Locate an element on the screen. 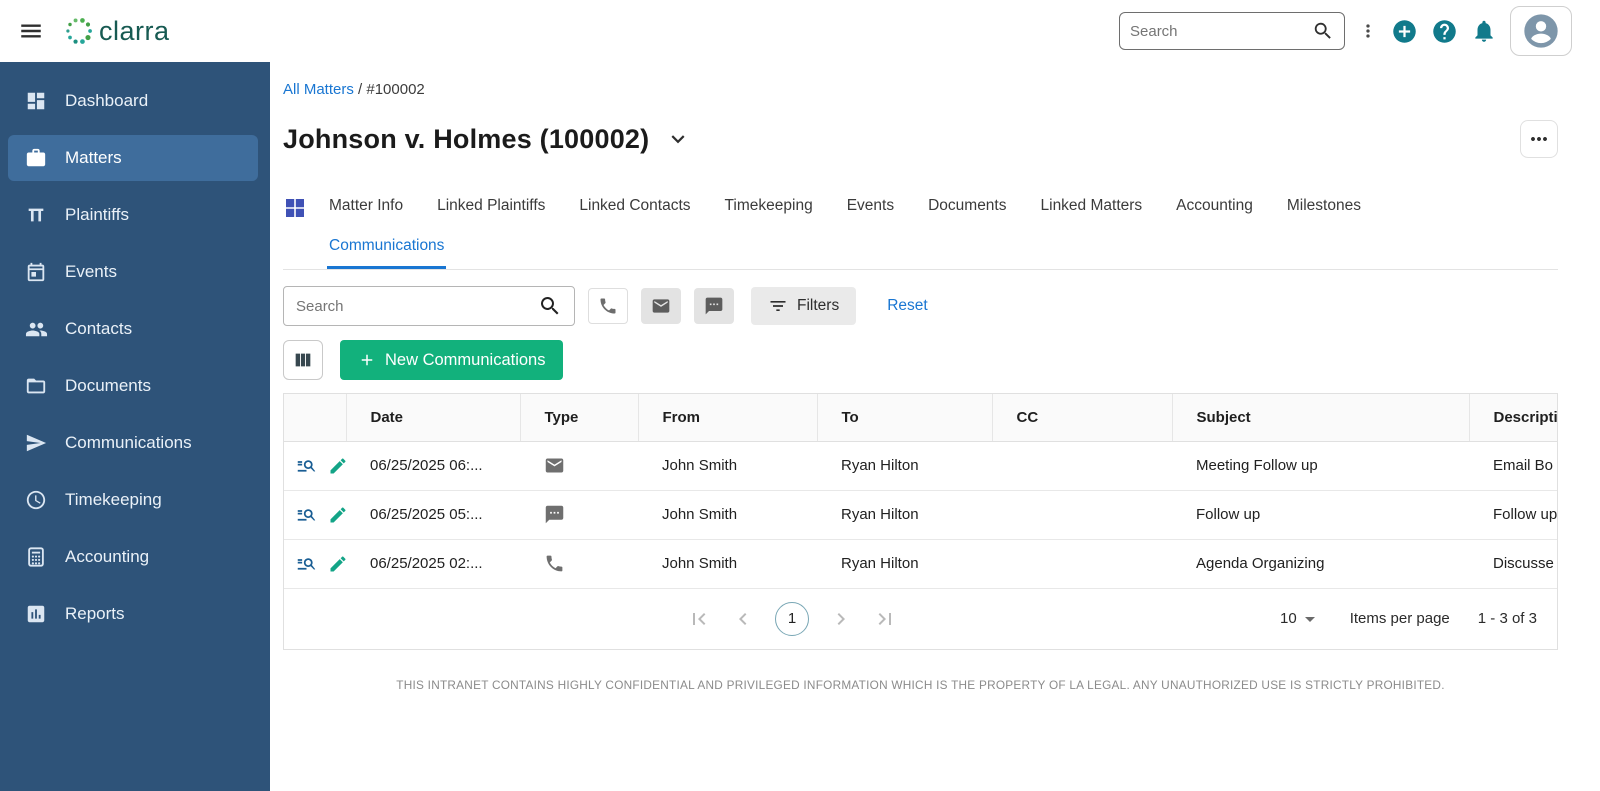 This screenshot has height=791, width=1600. global-search-button is located at coordinates (1323, 31).